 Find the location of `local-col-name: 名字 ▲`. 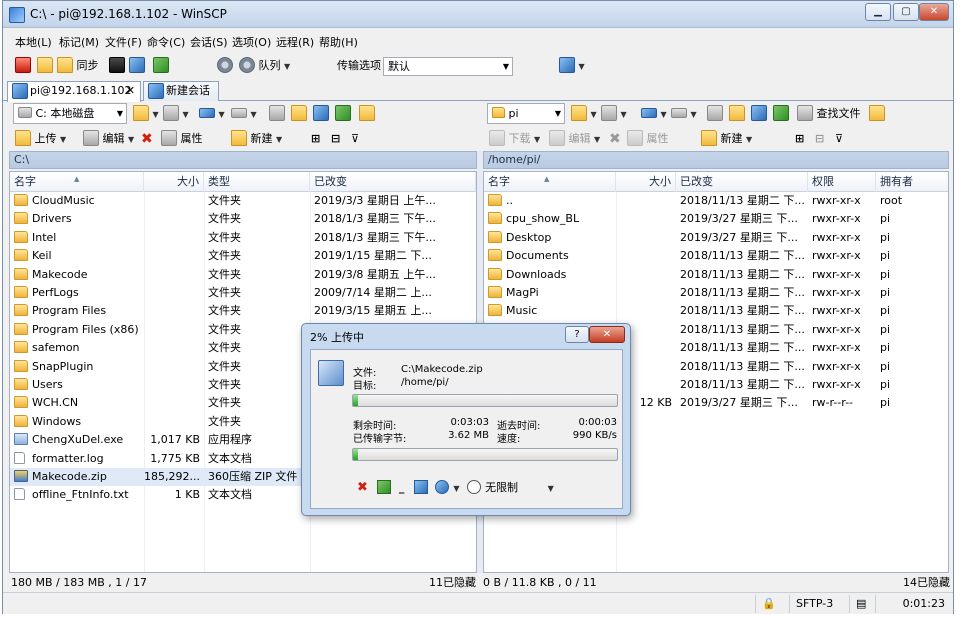

local-col-name: 名字 ▲ is located at coordinates (77, 182).